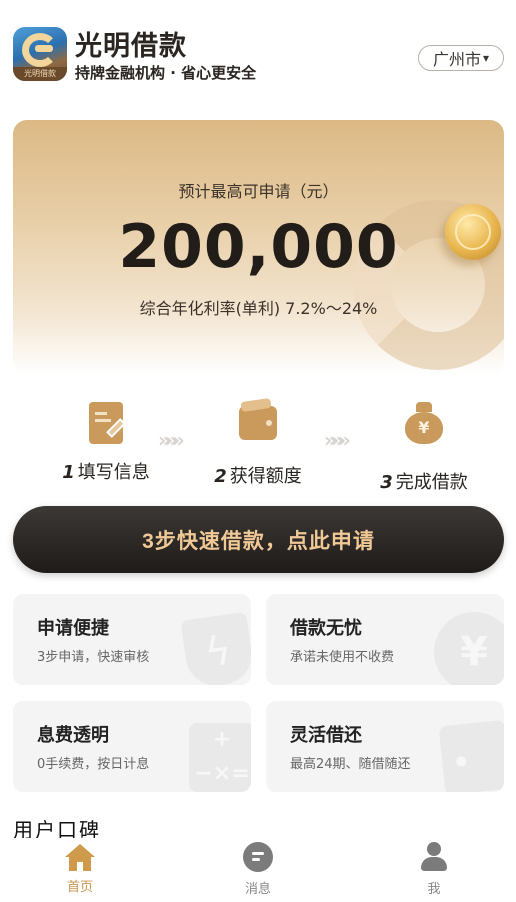  I want to click on feature-card-worry-free: 借款无忧 承诺未使用不收费 ¥, so click(385, 639).